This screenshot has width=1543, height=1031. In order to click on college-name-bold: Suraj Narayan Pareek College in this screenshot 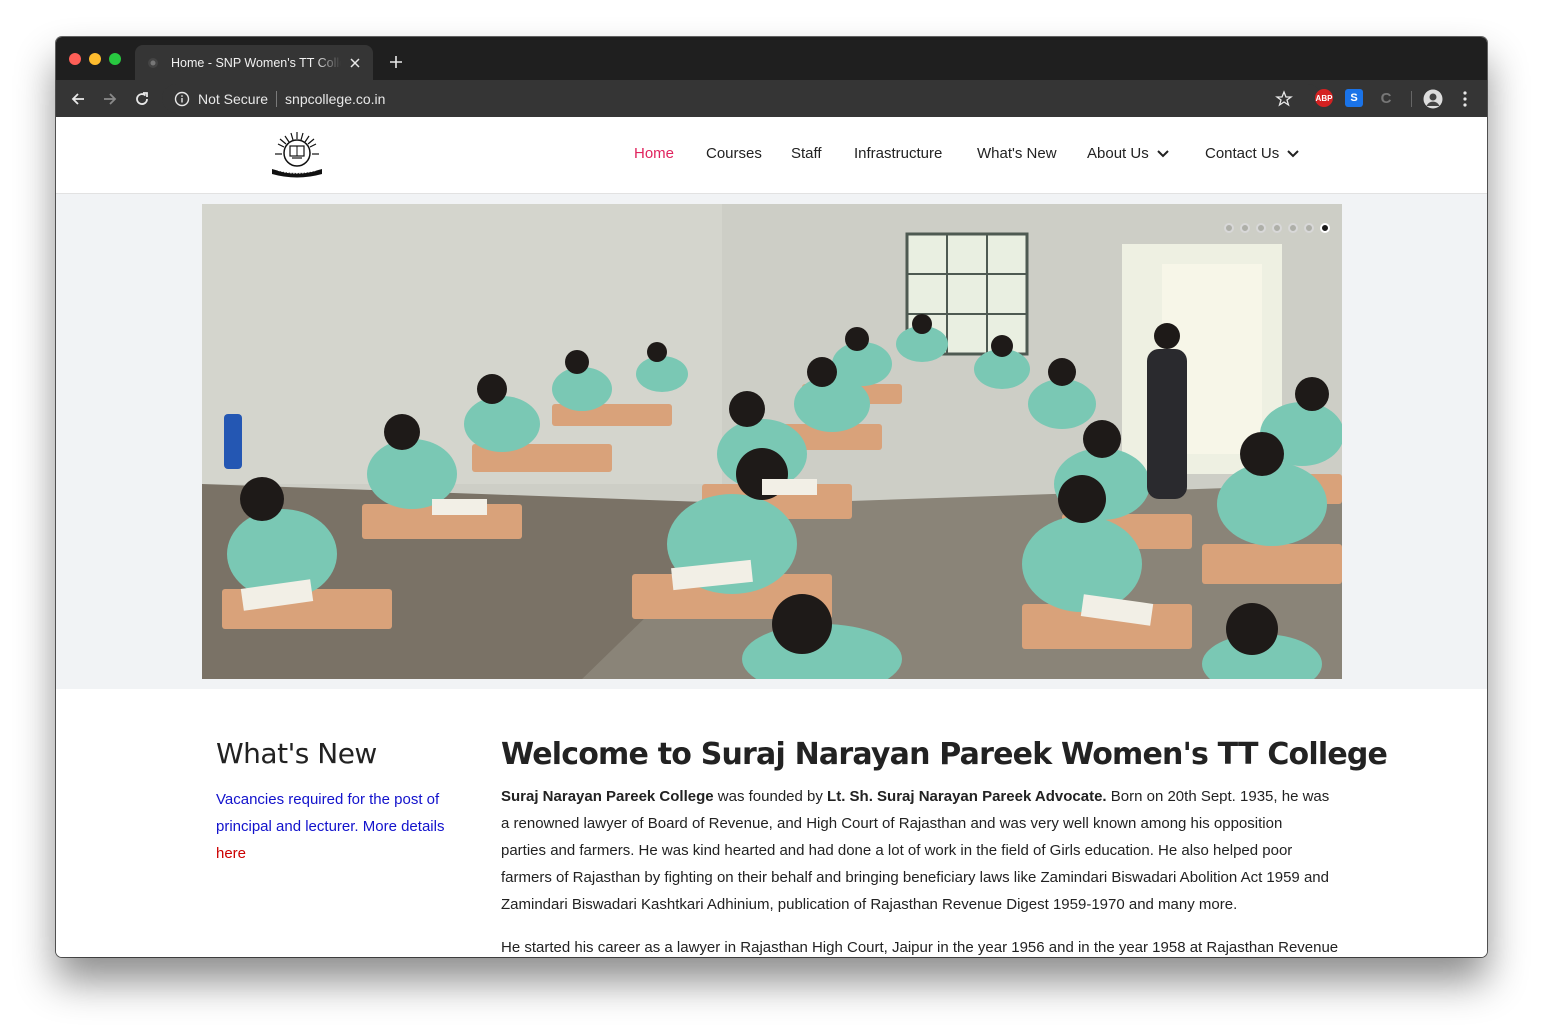, I will do `click(607, 796)`.